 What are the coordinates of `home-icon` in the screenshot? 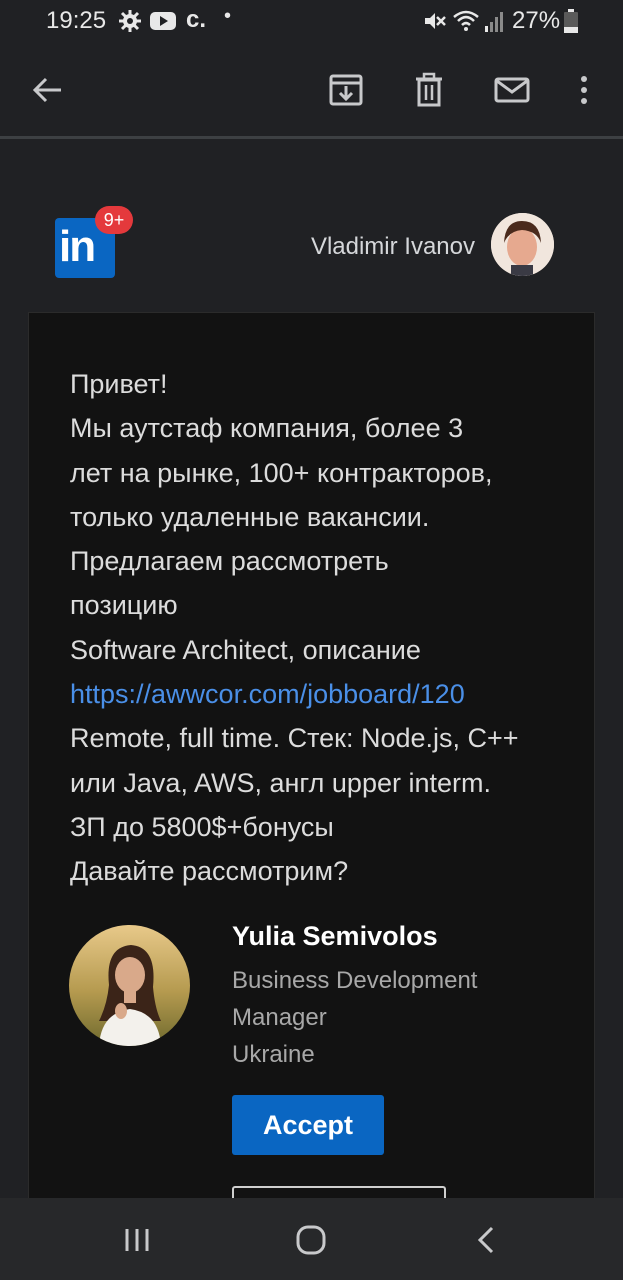 It's located at (311, 1240).